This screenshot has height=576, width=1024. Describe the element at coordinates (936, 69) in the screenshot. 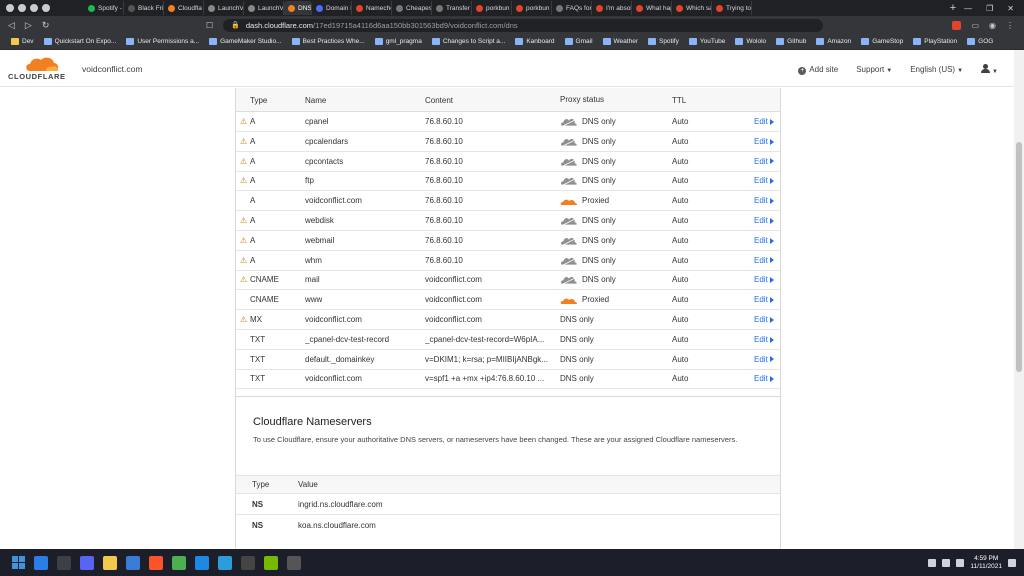

I see `language-menu: English (US) ▼` at that location.